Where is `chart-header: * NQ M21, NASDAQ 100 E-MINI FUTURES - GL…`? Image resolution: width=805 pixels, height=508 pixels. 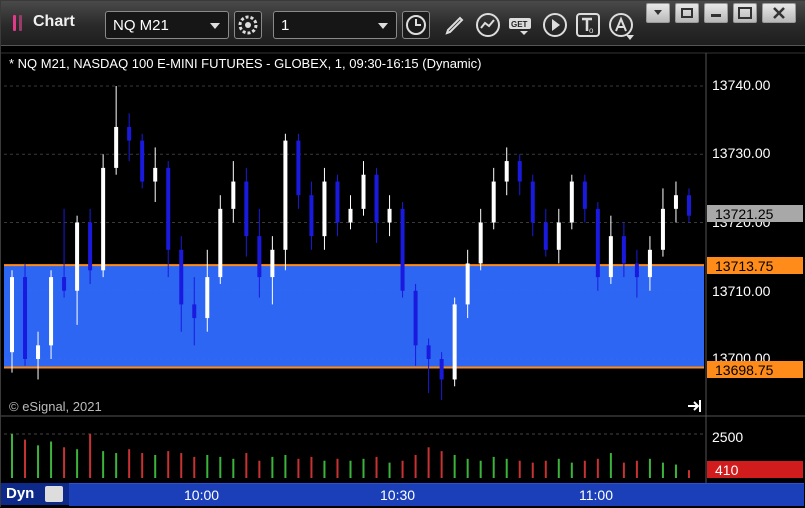 chart-header: * NQ M21, NASDAQ 100 E-MINI FUTURES - GL… is located at coordinates (245, 63).